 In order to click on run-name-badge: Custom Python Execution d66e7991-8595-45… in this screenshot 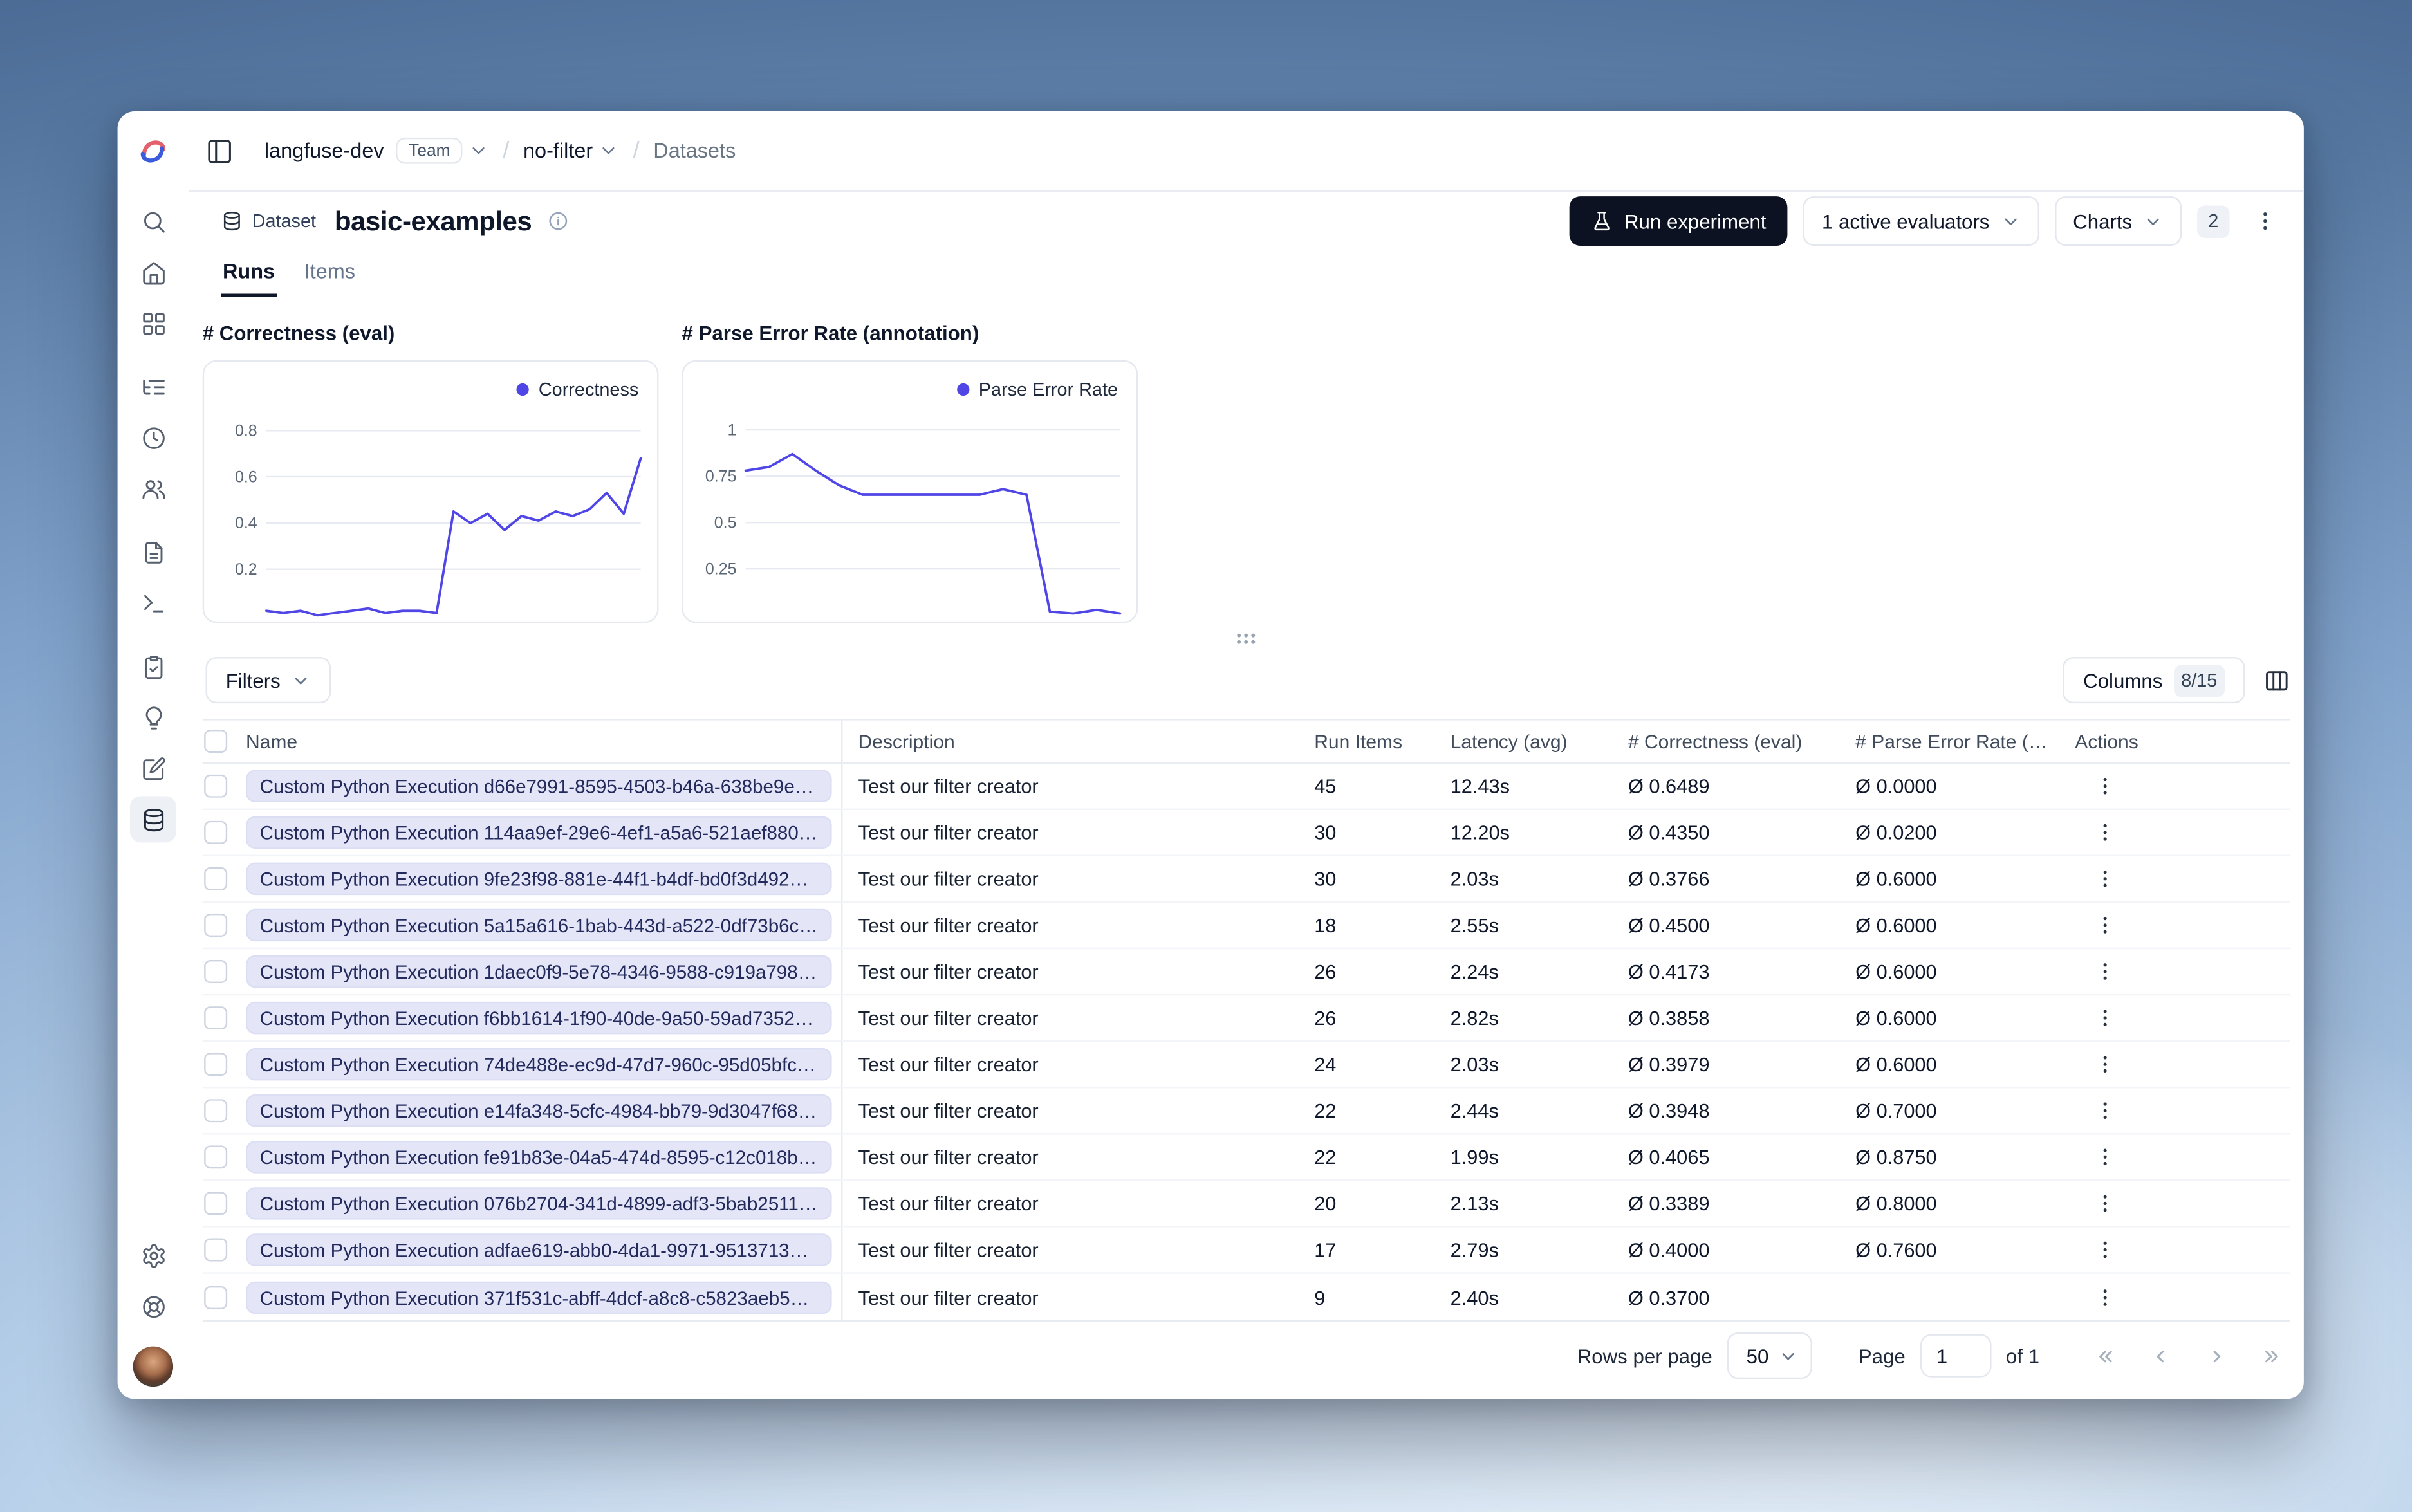, I will do `click(539, 786)`.